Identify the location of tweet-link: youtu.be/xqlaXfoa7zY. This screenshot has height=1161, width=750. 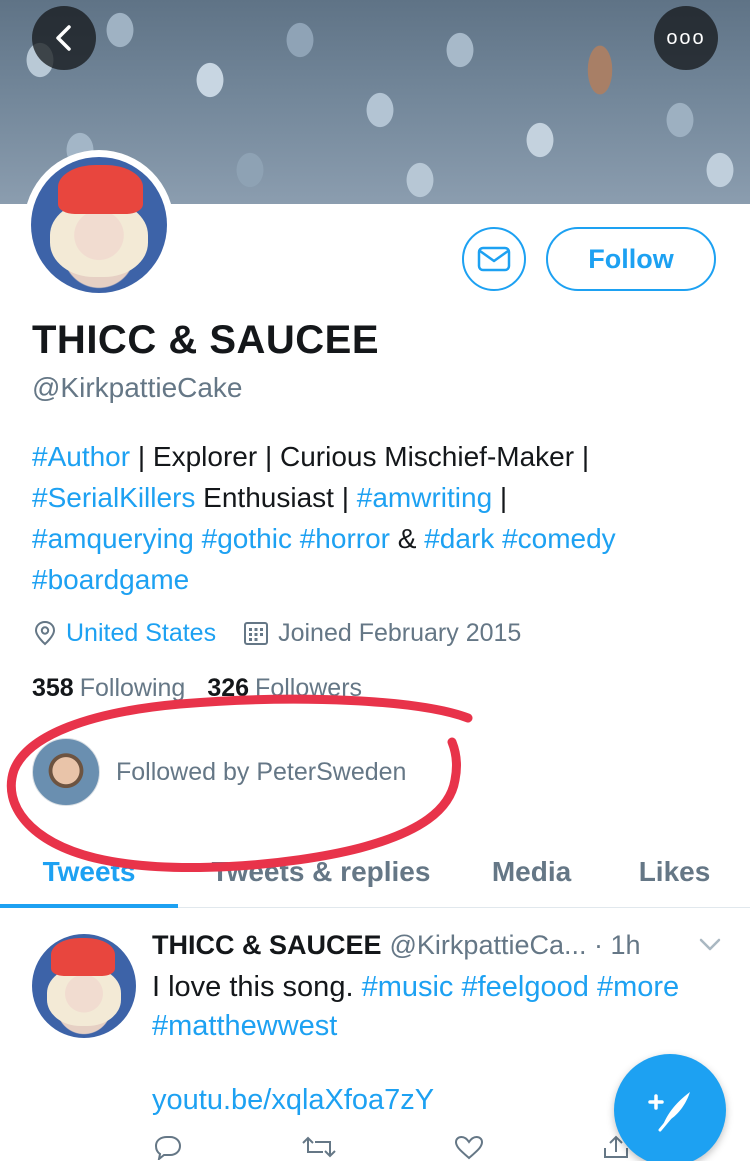
(293, 1100).